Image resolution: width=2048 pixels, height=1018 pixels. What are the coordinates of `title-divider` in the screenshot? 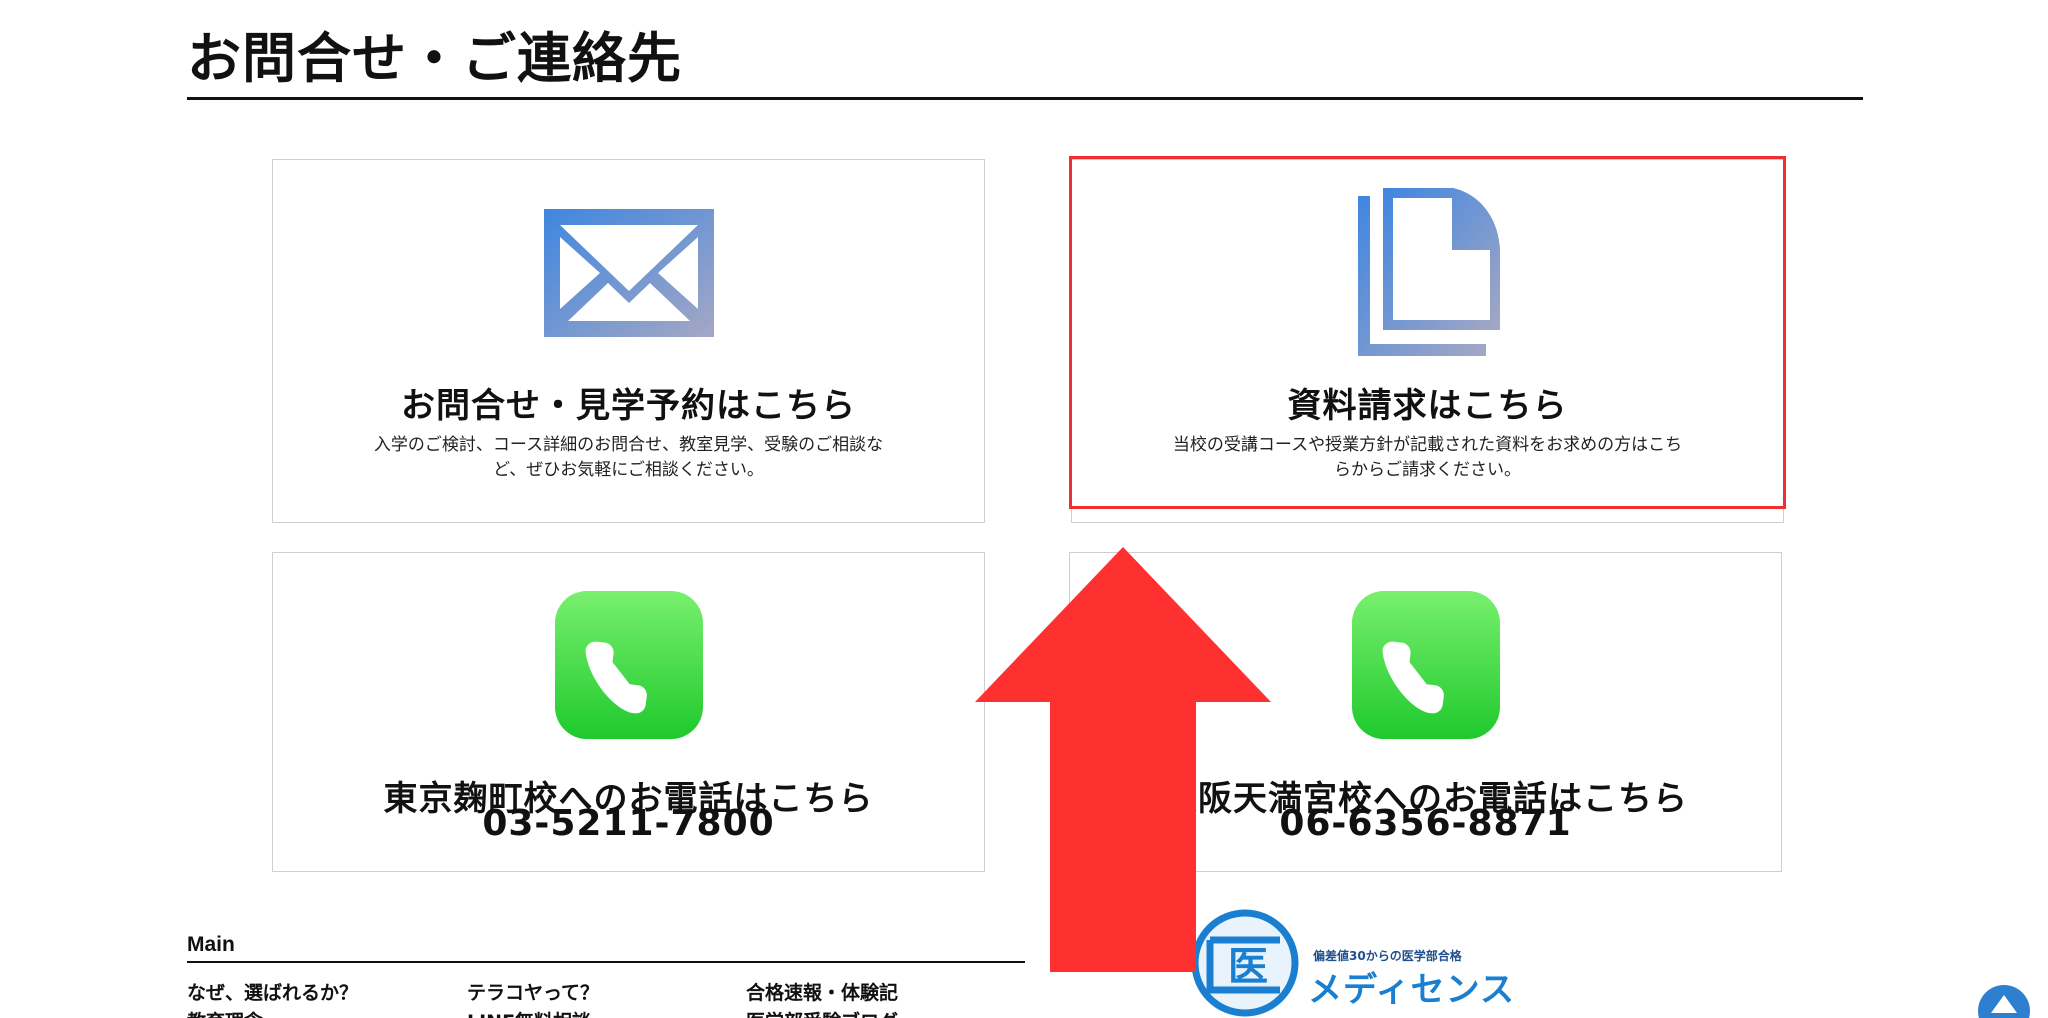 It's located at (1025, 98).